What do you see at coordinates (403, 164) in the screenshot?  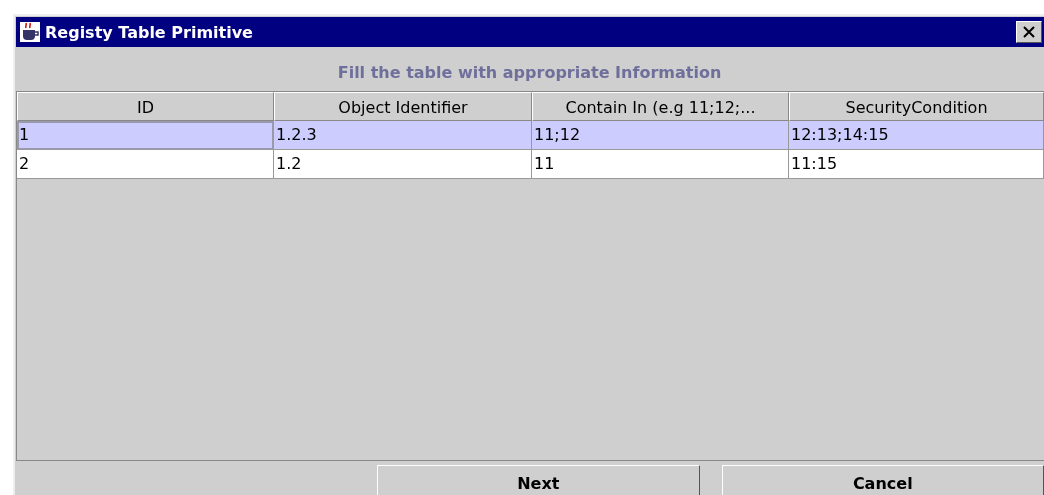 I see `table-cell: 1.2` at bounding box center [403, 164].